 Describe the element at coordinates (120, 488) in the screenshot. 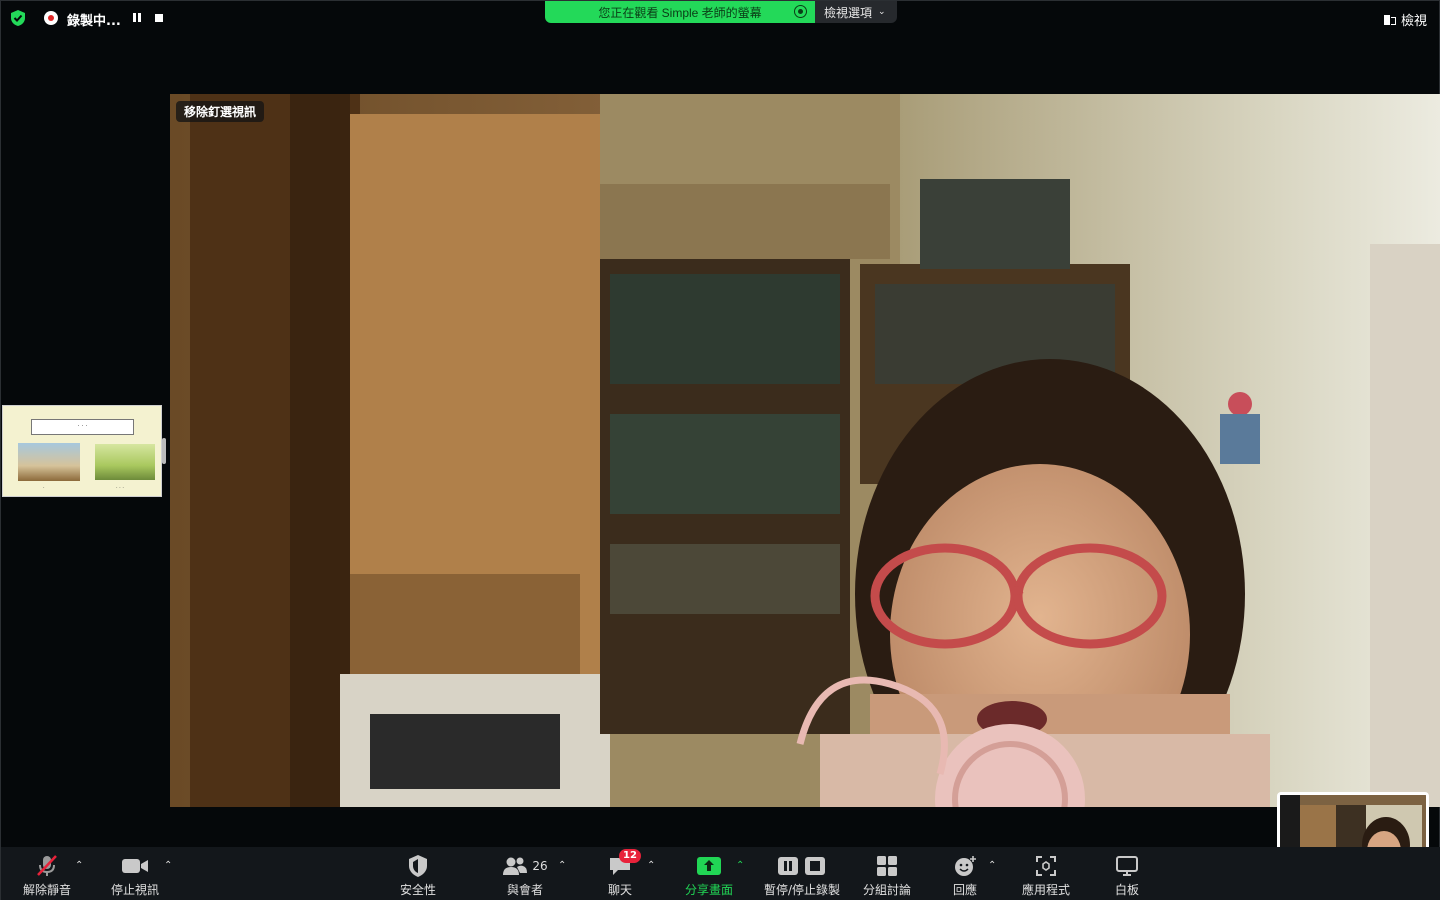

I see `slide-caption-right: · · ·` at that location.